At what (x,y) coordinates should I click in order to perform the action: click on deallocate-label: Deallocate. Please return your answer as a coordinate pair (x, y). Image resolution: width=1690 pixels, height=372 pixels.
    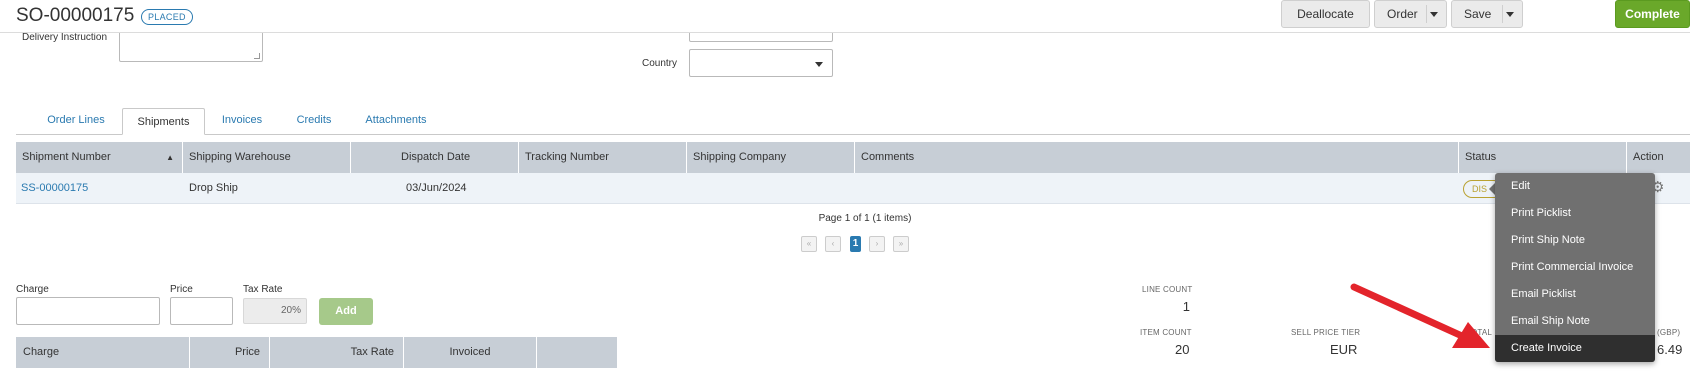
    Looking at the image, I should click on (1325, 14).